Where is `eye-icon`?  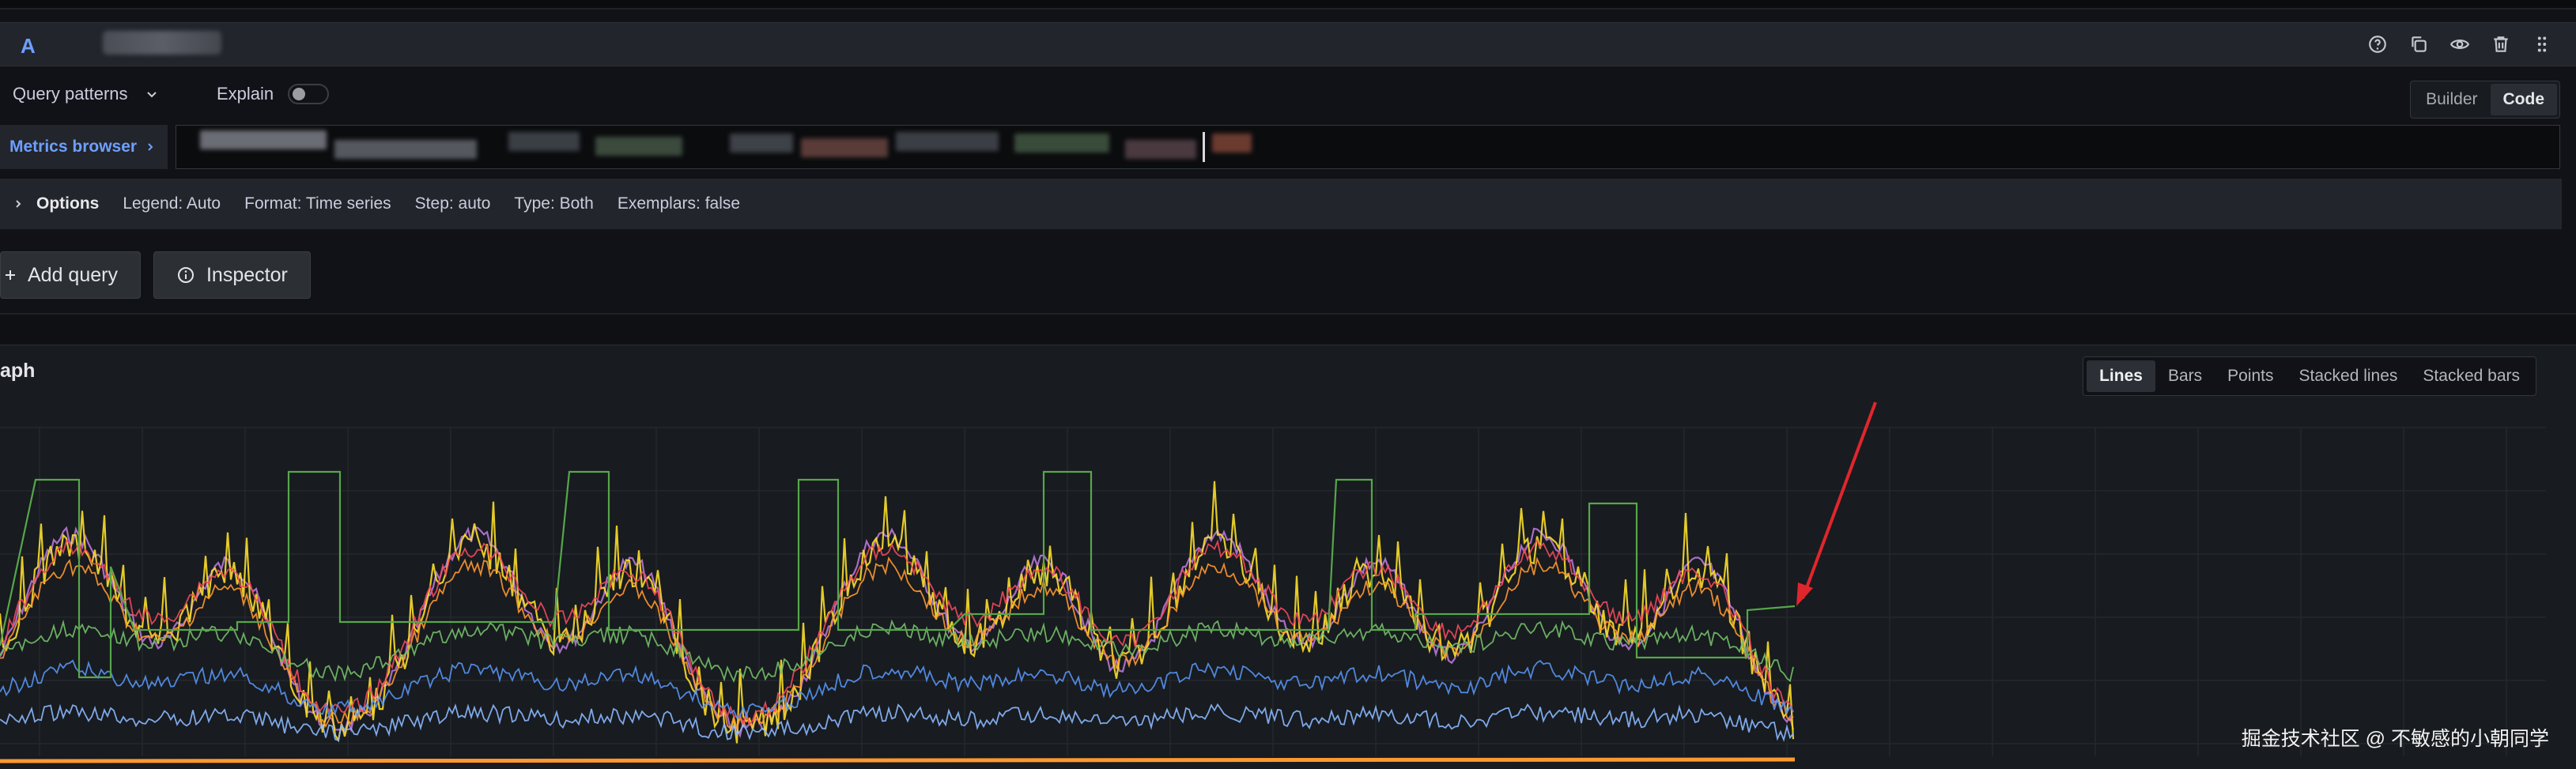 eye-icon is located at coordinates (2460, 44).